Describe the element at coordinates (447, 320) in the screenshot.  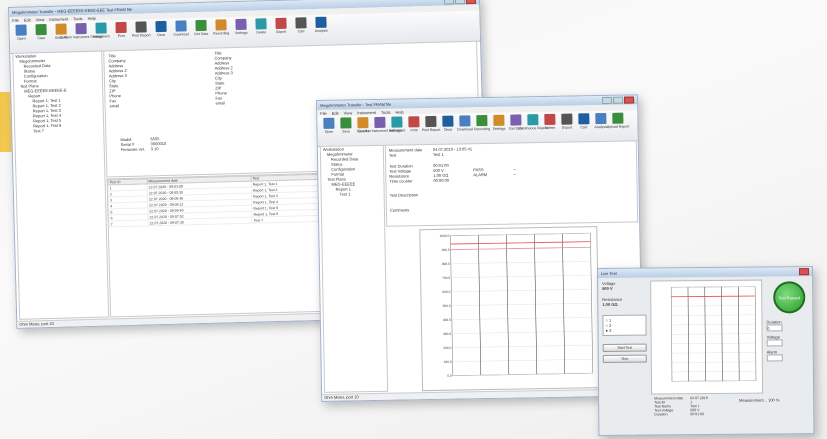
I see `y-tick-label: 400.0` at that location.